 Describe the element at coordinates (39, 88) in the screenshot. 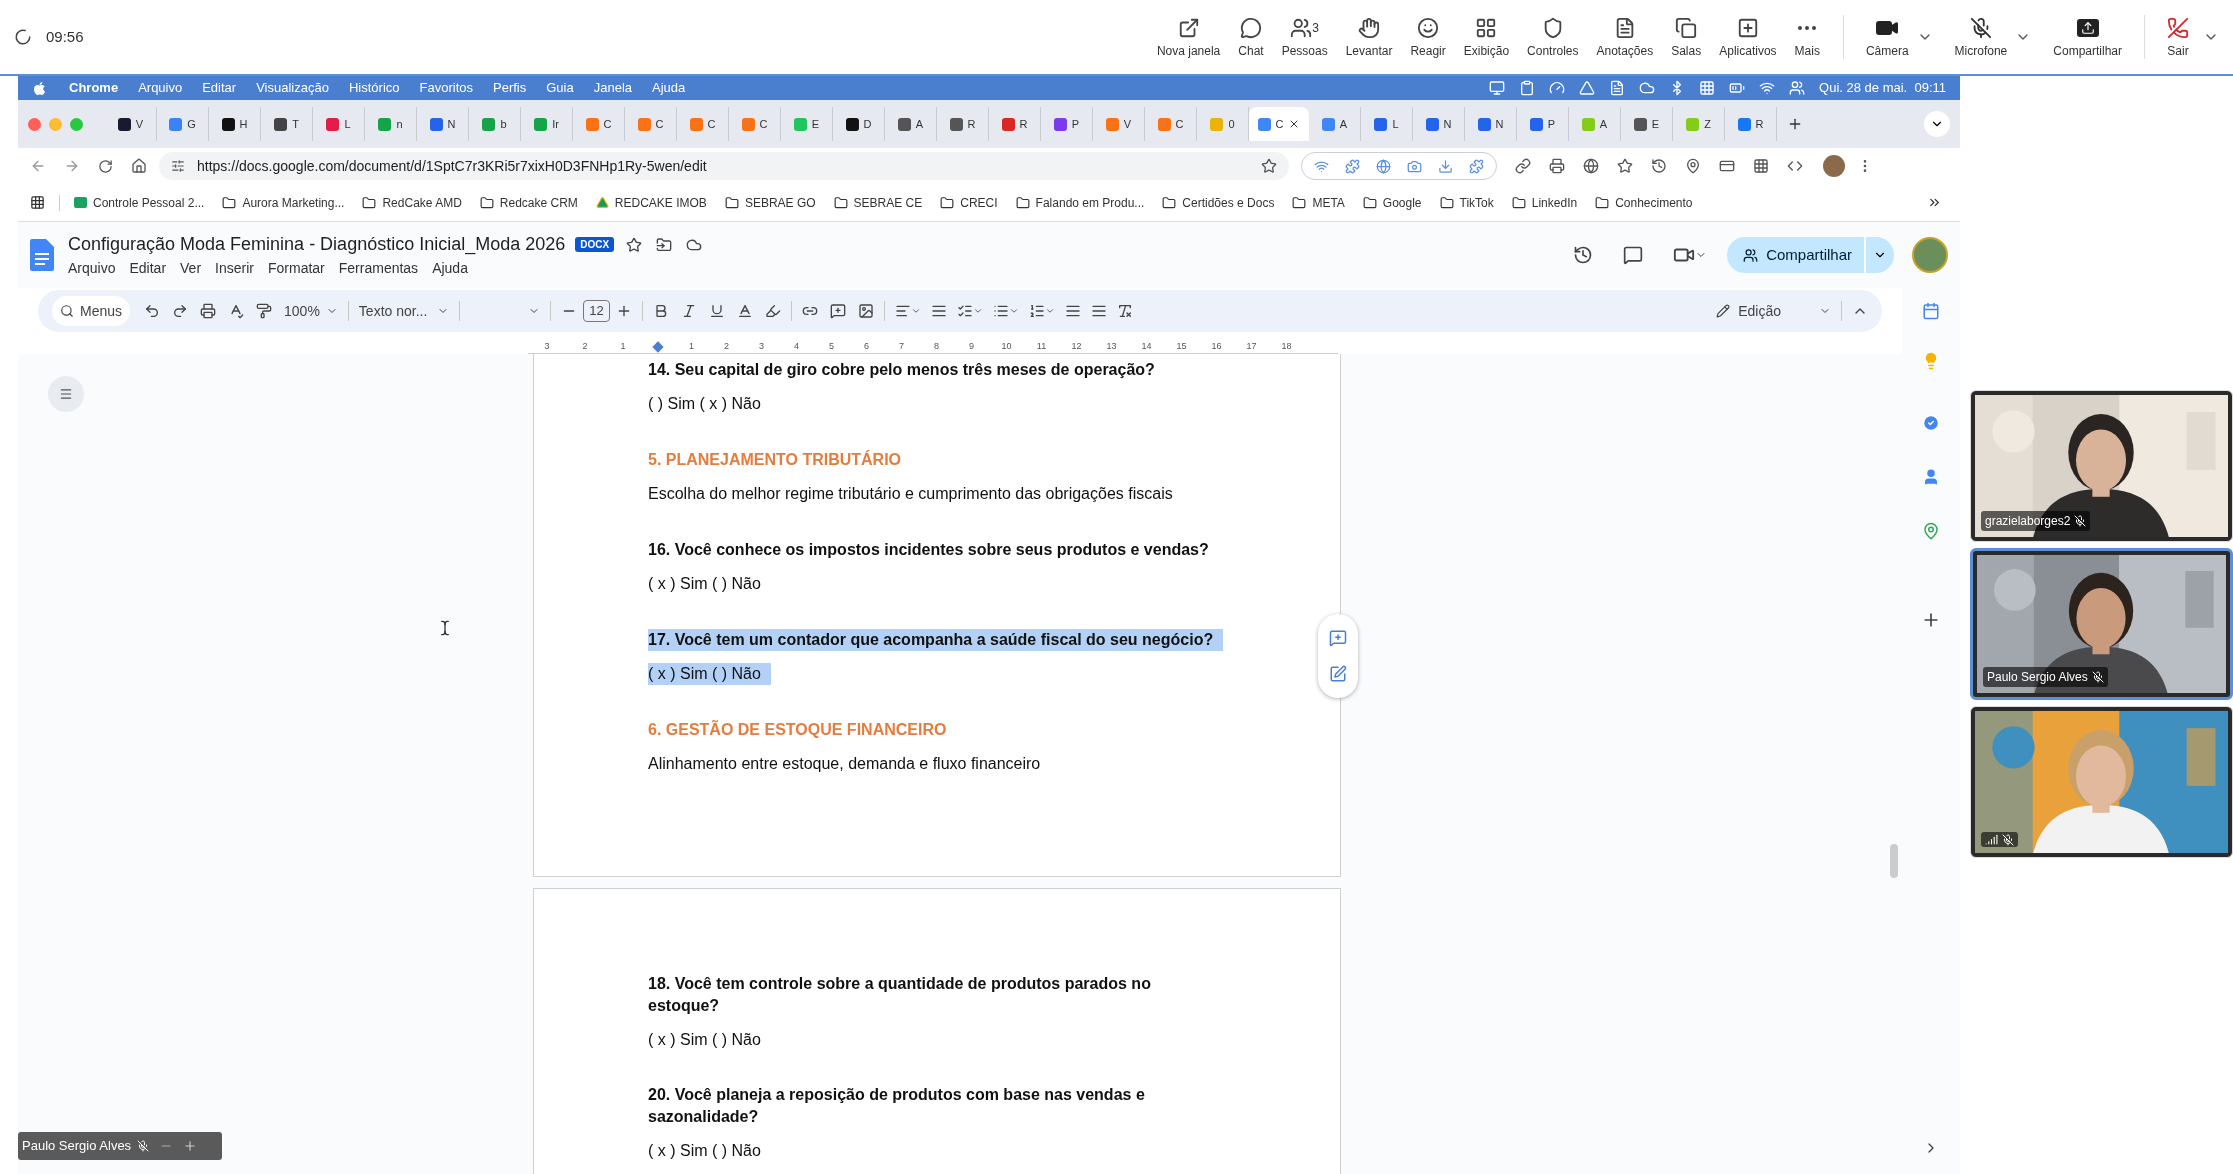

I see `apple-icon` at that location.